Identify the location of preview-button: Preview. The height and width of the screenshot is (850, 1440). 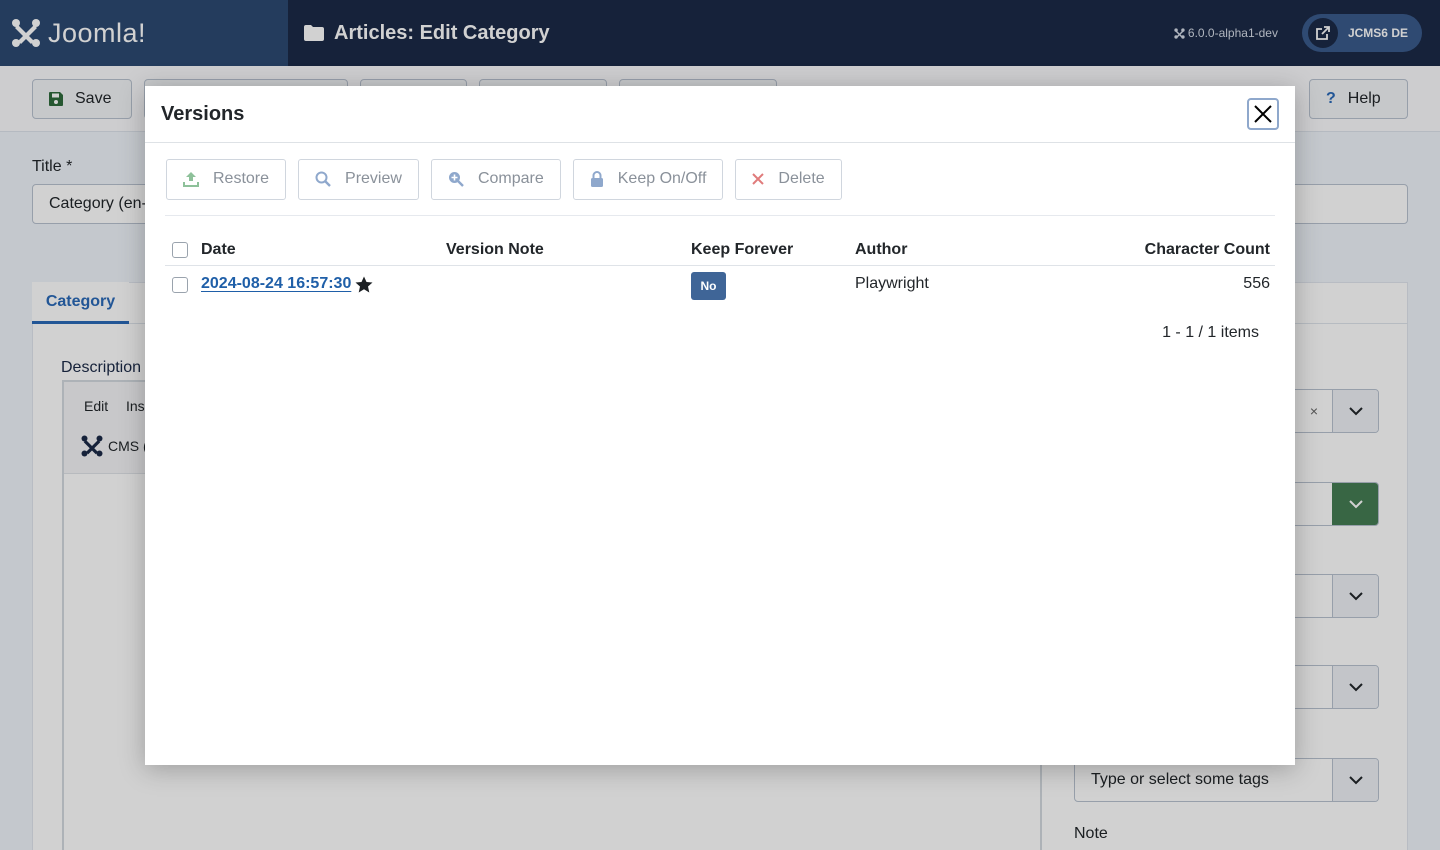
(358, 179).